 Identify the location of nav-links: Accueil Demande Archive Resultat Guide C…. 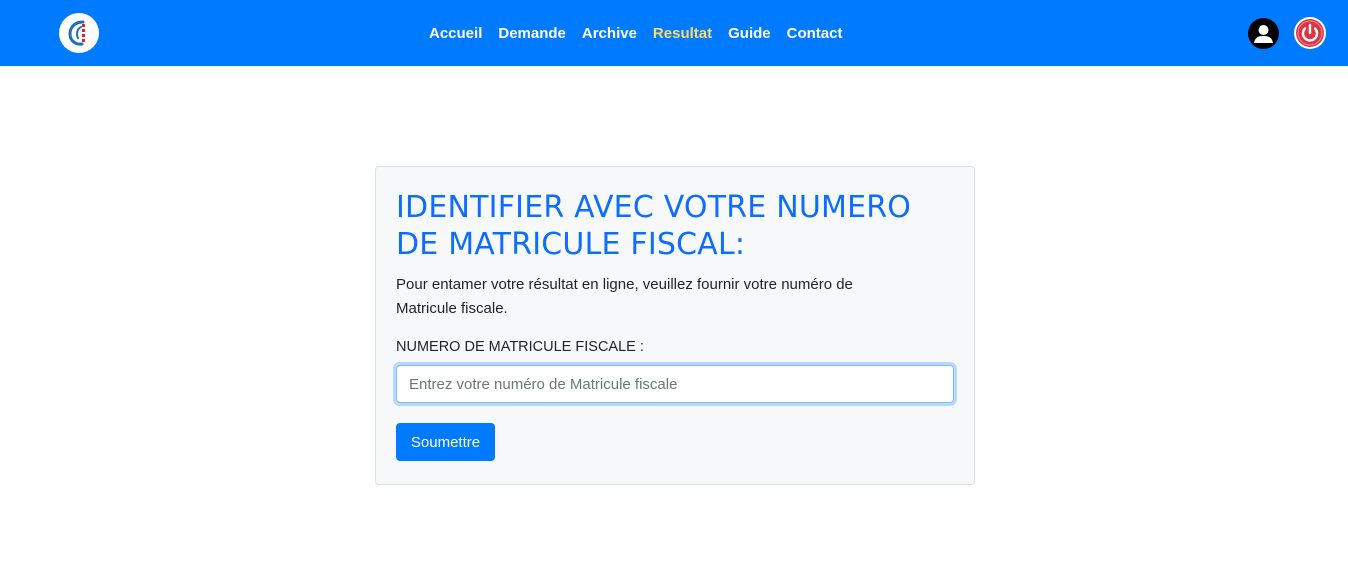
(635, 33).